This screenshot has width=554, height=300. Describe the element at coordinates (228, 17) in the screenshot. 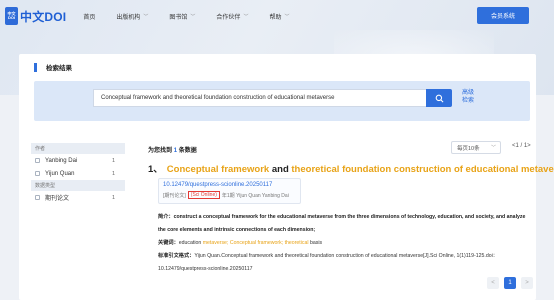

I see `nav-label: 合作伙伴` at that location.